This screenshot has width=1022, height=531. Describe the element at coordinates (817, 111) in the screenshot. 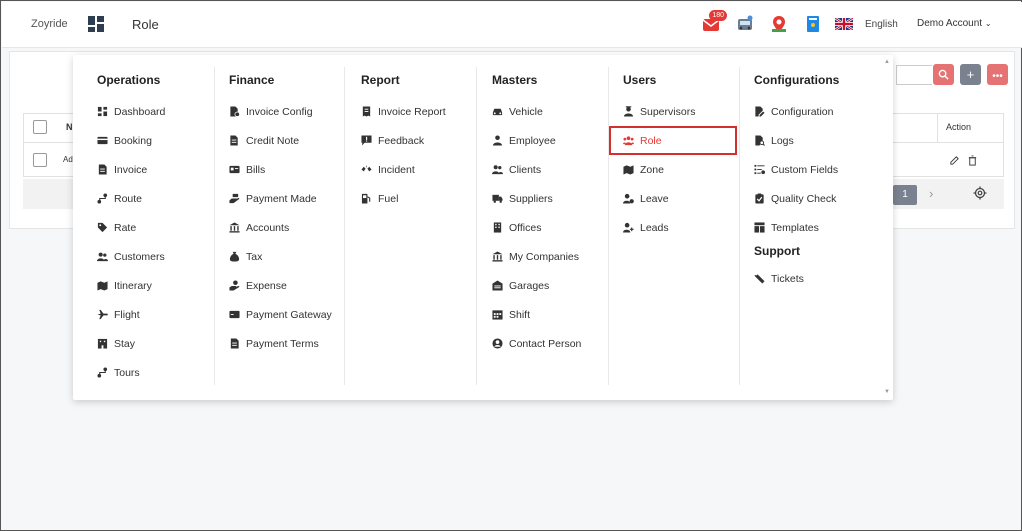

I see `menu-item-configuration: Configuration` at that location.